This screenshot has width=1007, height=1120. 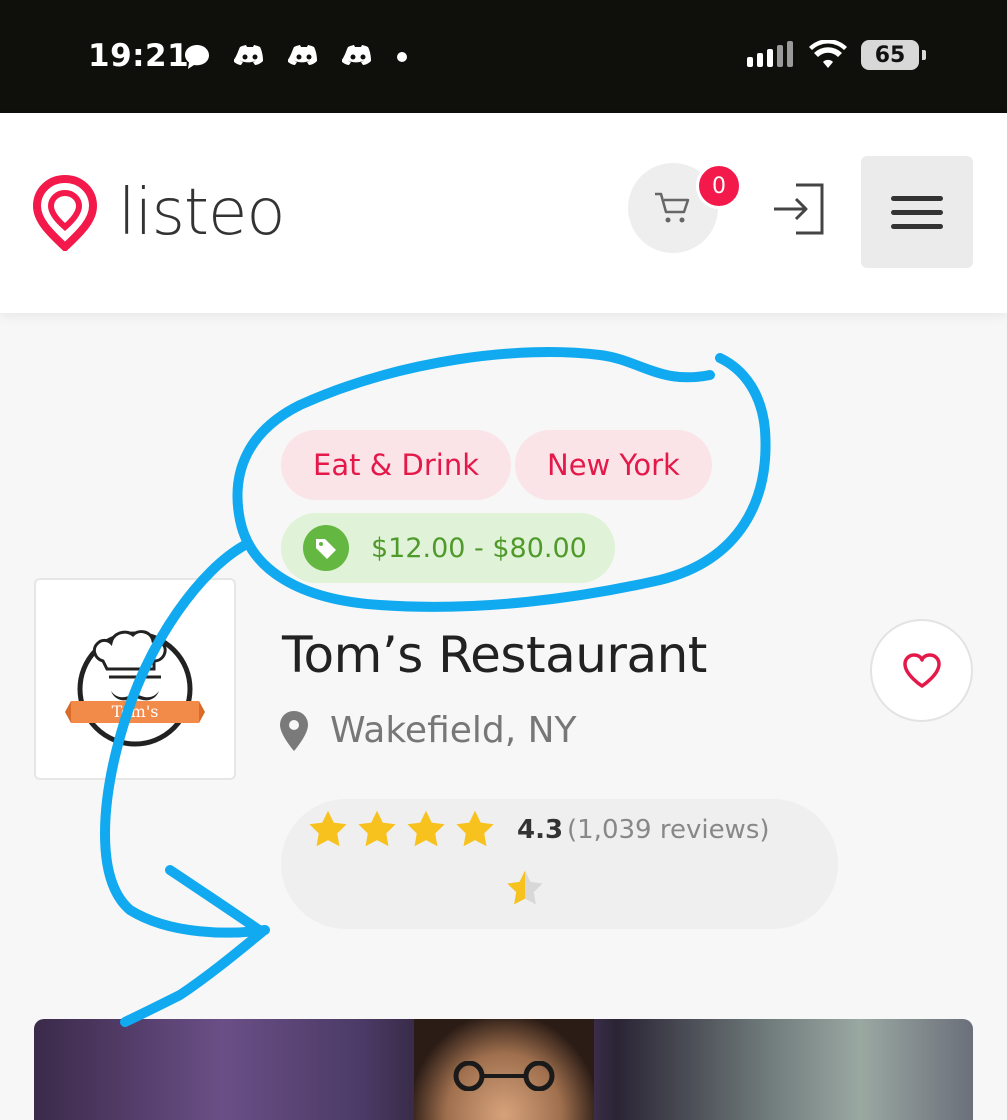 I want to click on heart-icon, so click(x=921, y=670).